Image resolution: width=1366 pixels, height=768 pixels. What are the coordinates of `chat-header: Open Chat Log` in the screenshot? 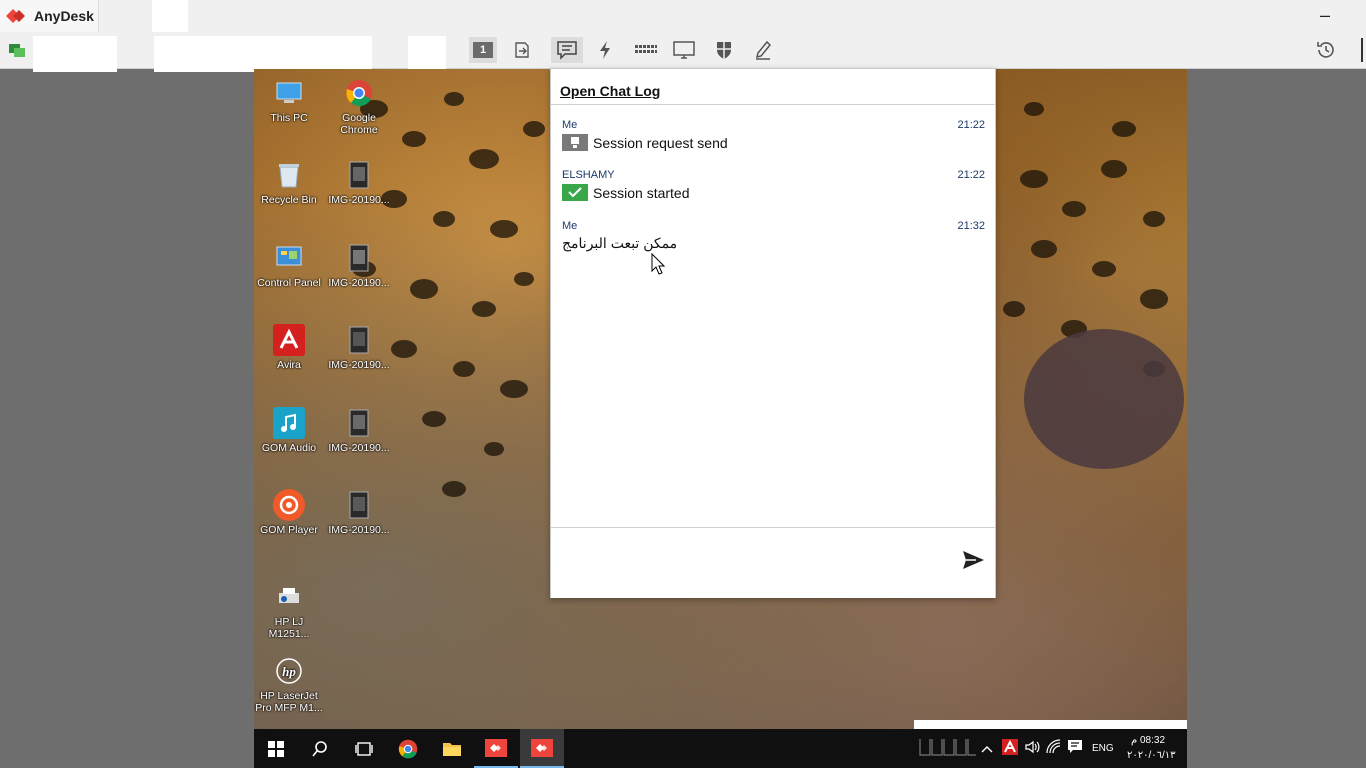 It's located at (773, 87).